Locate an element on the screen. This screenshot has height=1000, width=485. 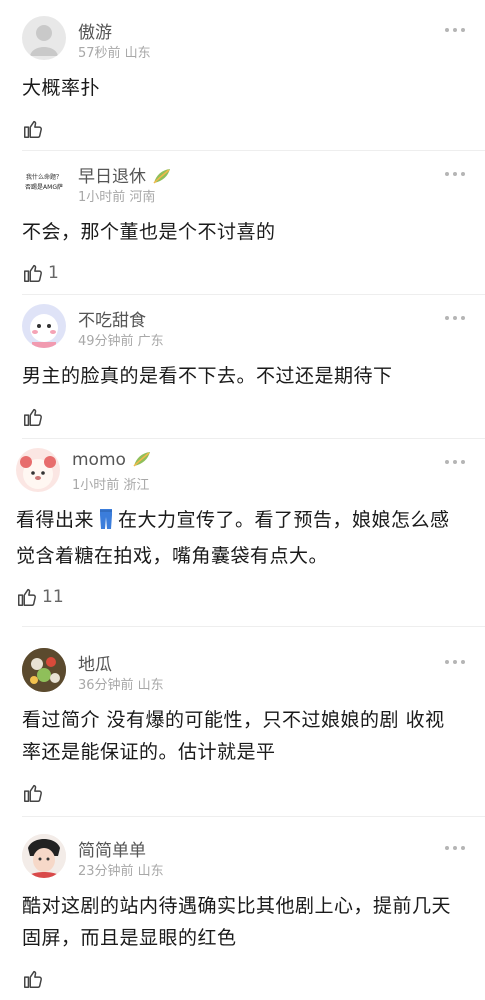
username: 不吃甜食 is located at coordinates (112, 318).